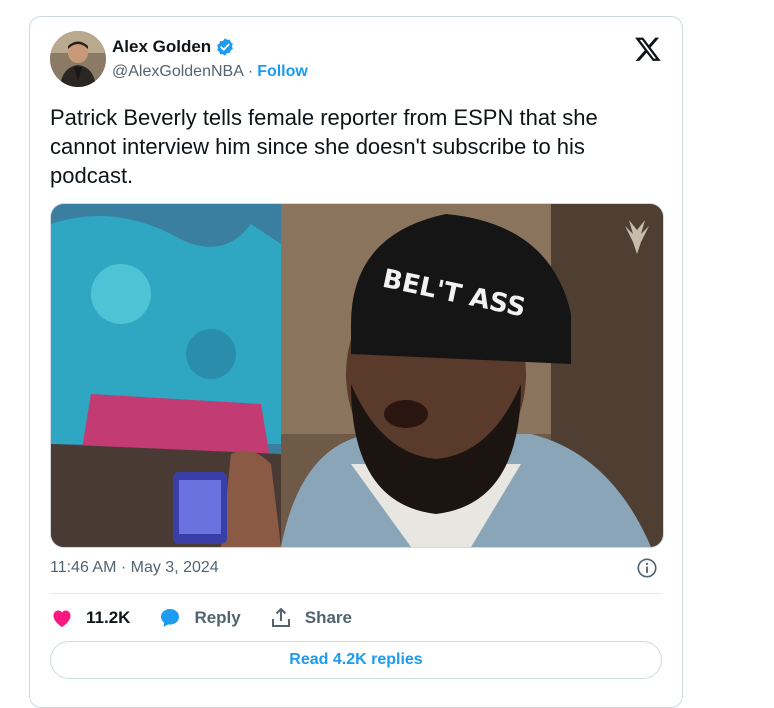 This screenshot has height=708, width=774. Describe the element at coordinates (328, 617) in the screenshot. I see `share-label: Share` at that location.